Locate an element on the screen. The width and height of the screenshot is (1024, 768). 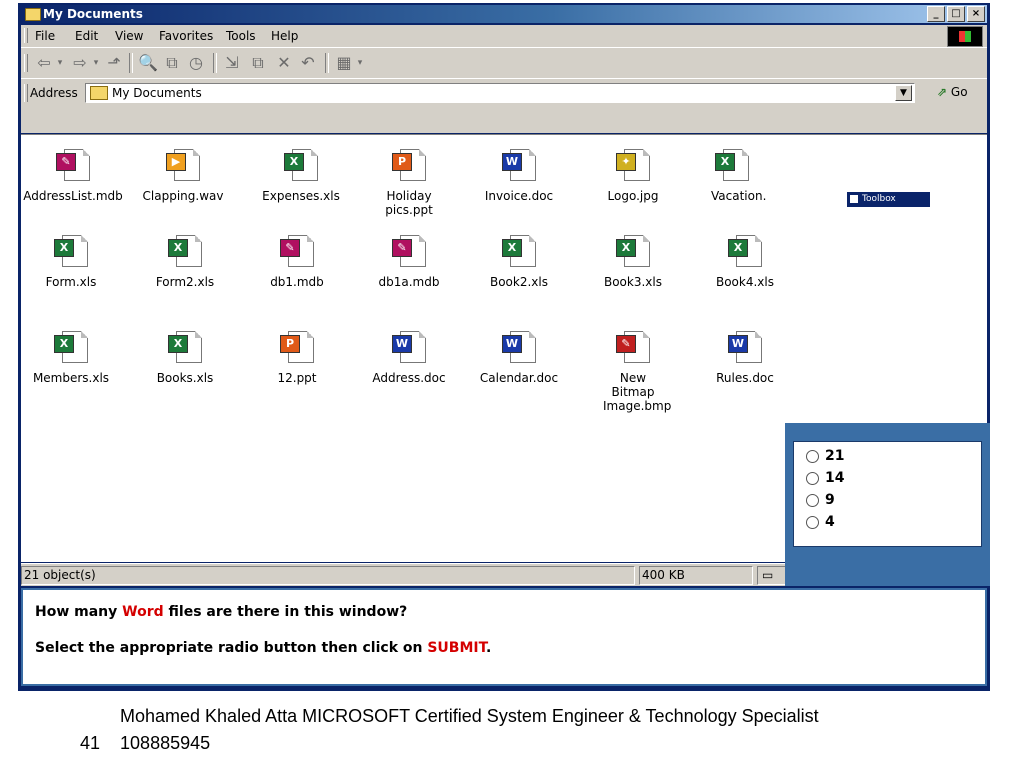
forward-dropdown-icon: ▾ is located at coordinates (96, 63).